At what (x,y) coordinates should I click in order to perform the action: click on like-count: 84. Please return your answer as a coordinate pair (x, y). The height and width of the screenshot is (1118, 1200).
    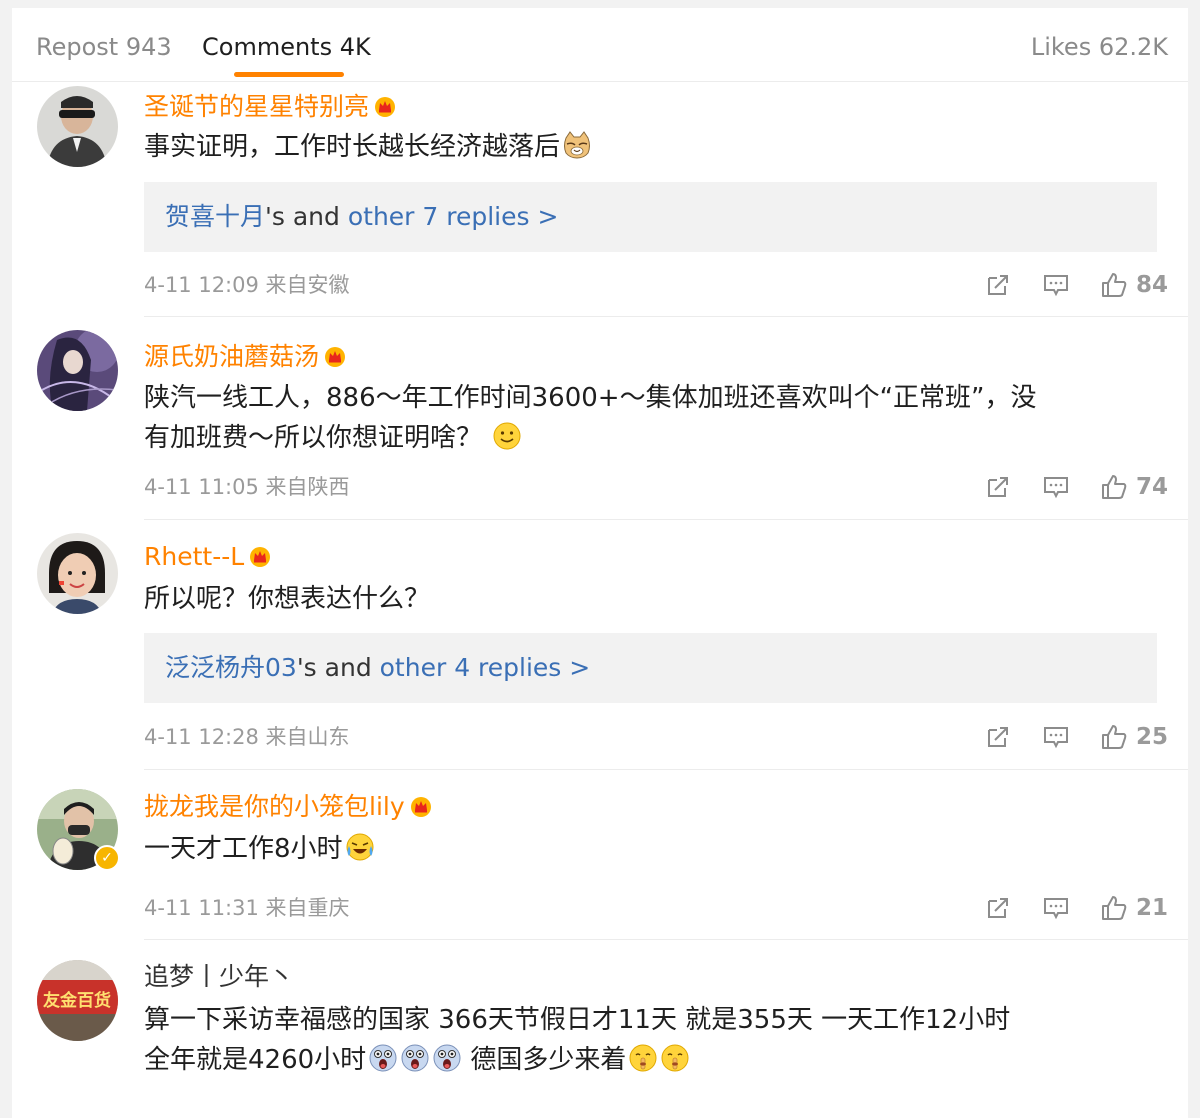
    Looking at the image, I should click on (1151, 285).